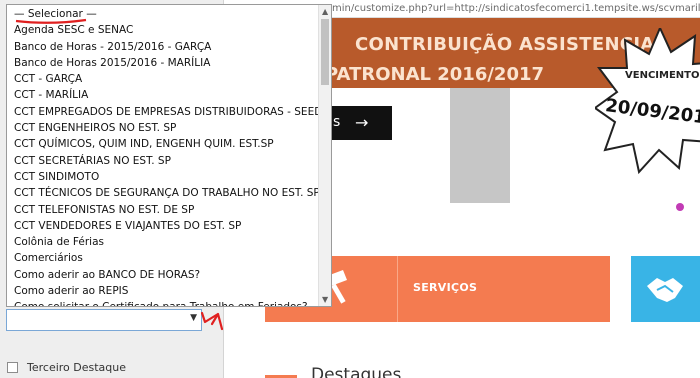 This screenshot has height=378, width=700. I want to click on dropdown-option-placeholder: — Selecionar —, so click(163, 14).